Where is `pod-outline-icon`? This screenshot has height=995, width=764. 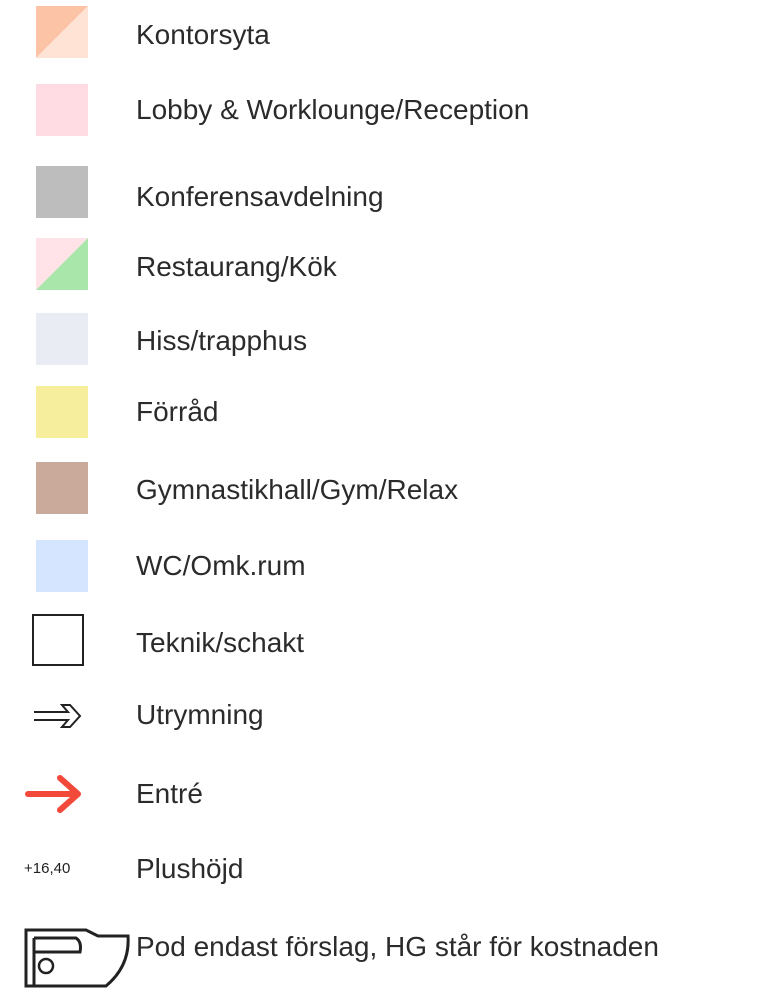
pod-outline-icon is located at coordinates (75, 951).